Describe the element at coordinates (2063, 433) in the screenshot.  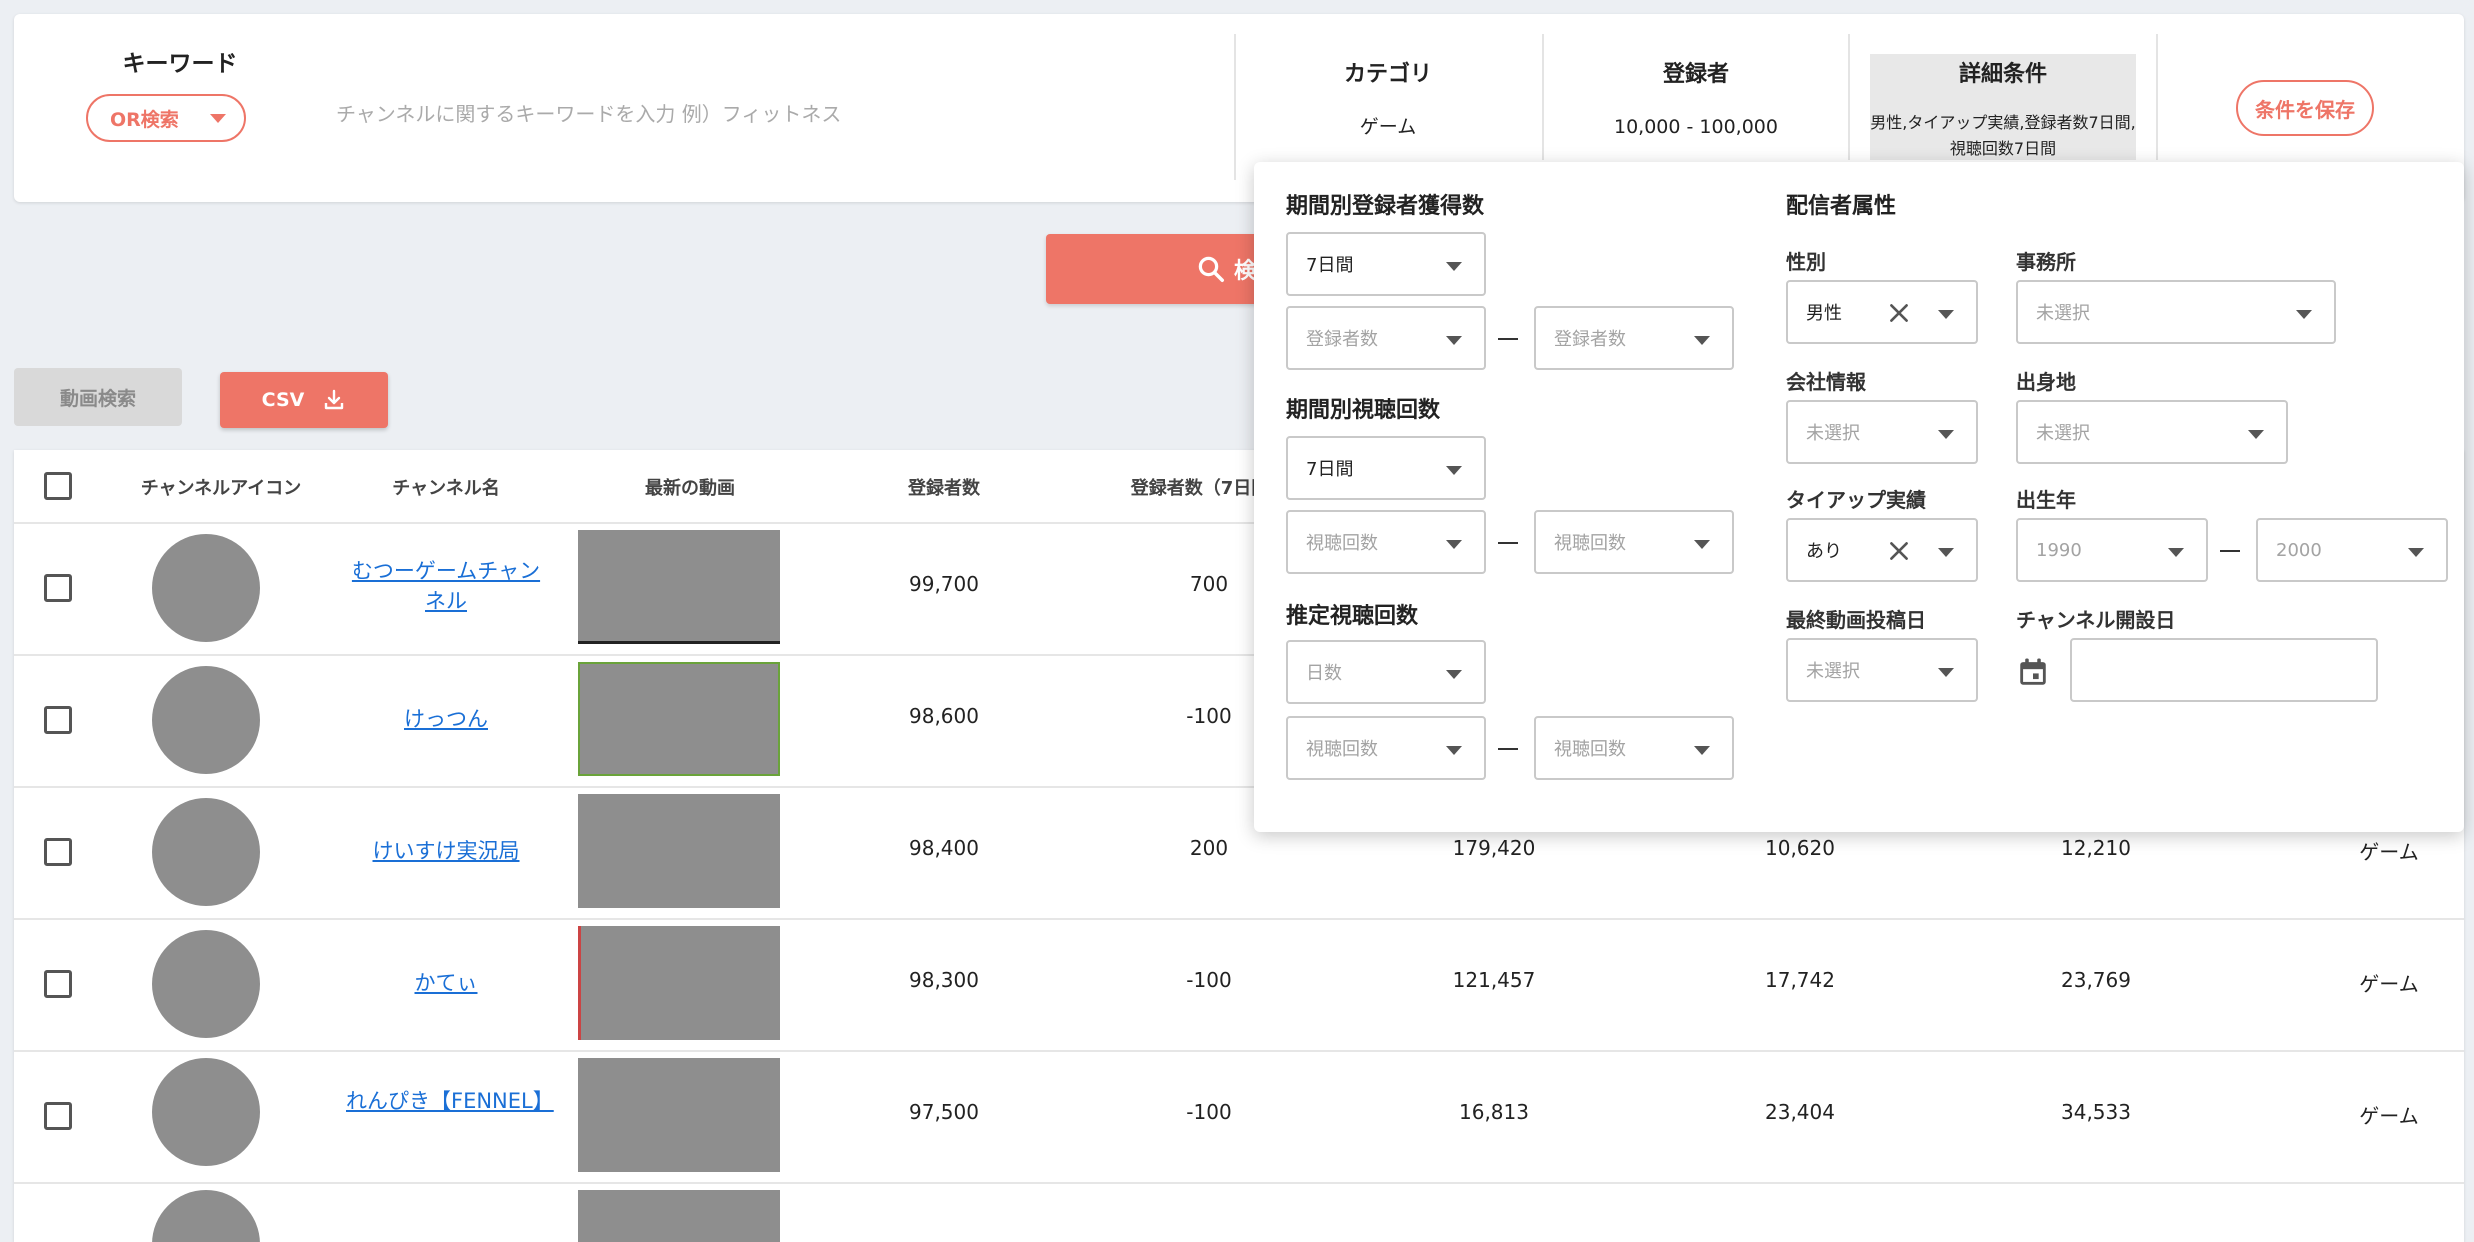
I see `origin-placeholder: 未選択` at that location.